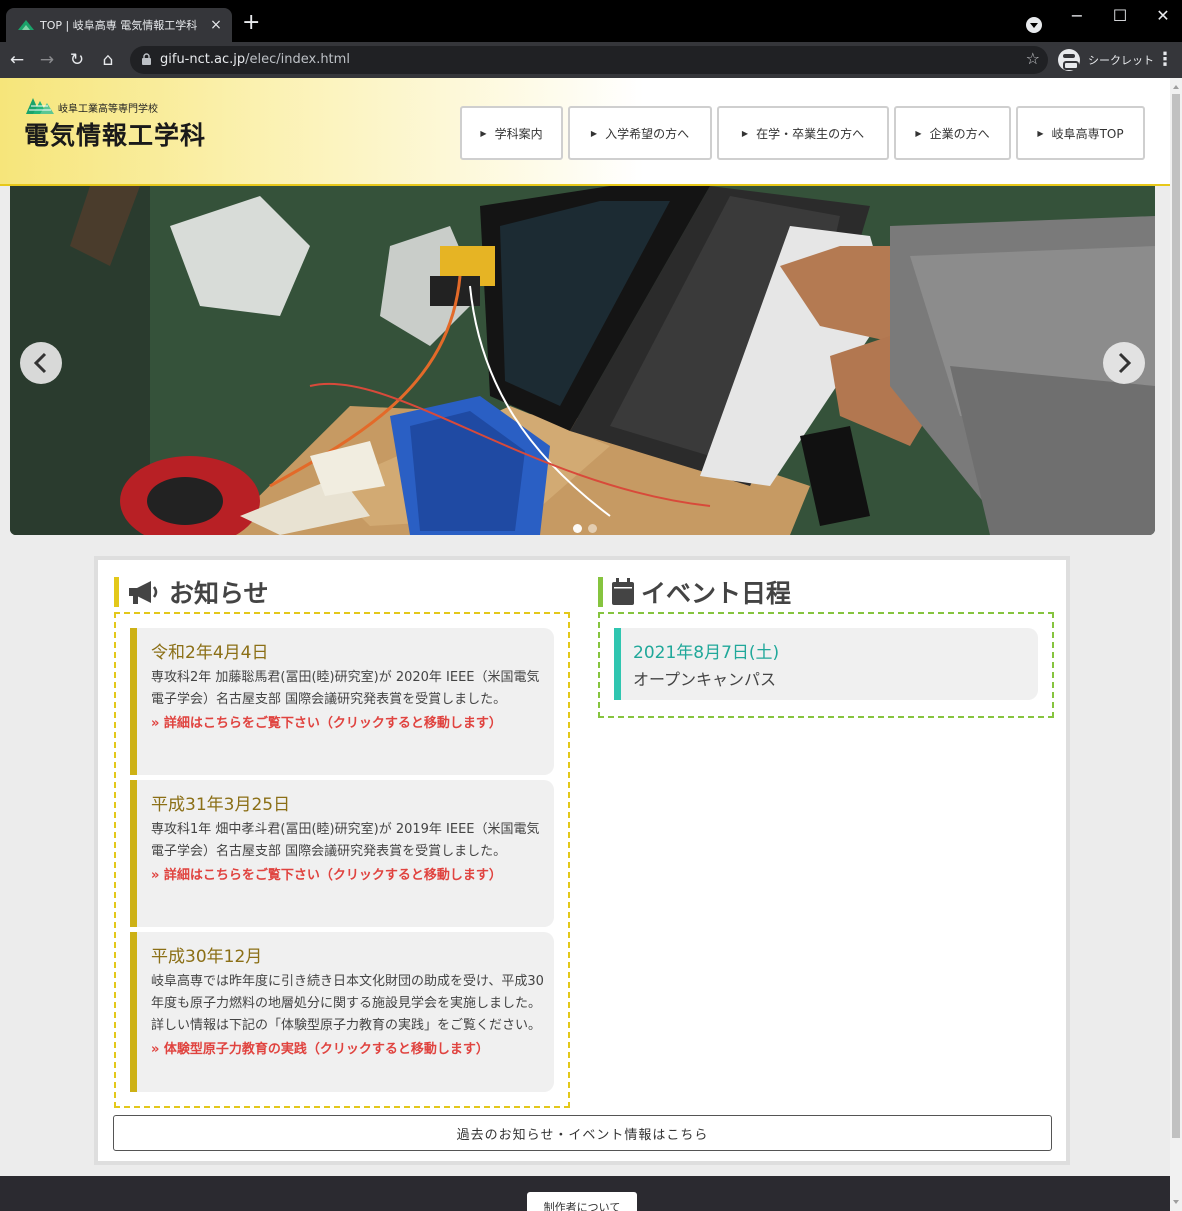 The width and height of the screenshot is (1182, 1211). I want to click on school-logo-icon, so click(40, 106).